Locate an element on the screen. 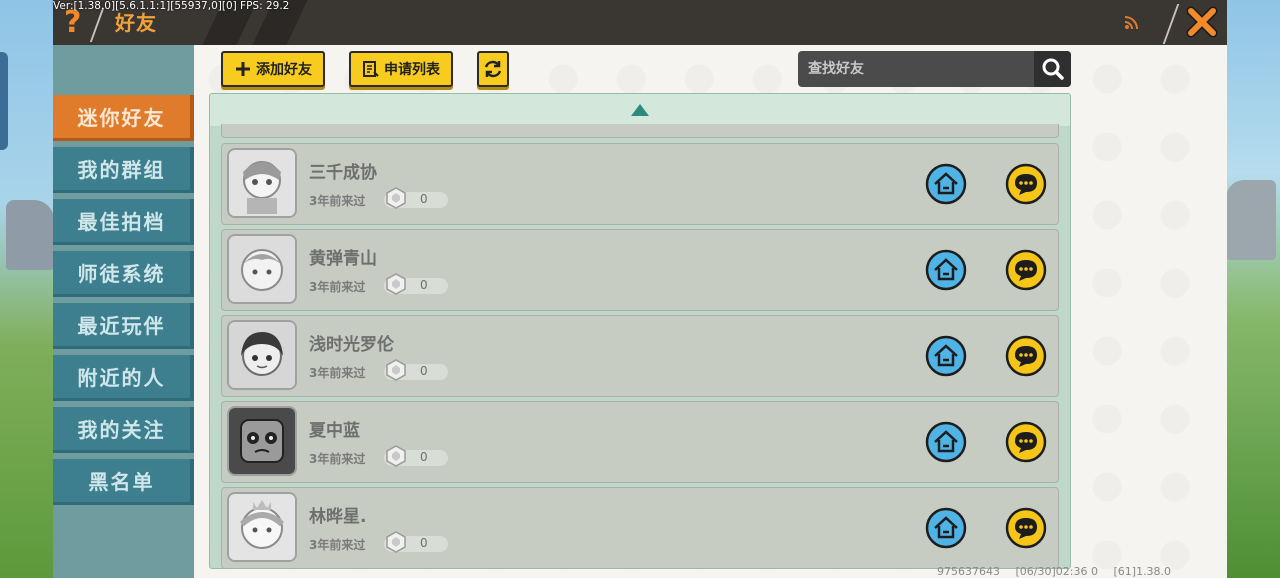 Image resolution: width=1280 pixels, height=578 pixels. user-id: 975637643 is located at coordinates (968, 571).